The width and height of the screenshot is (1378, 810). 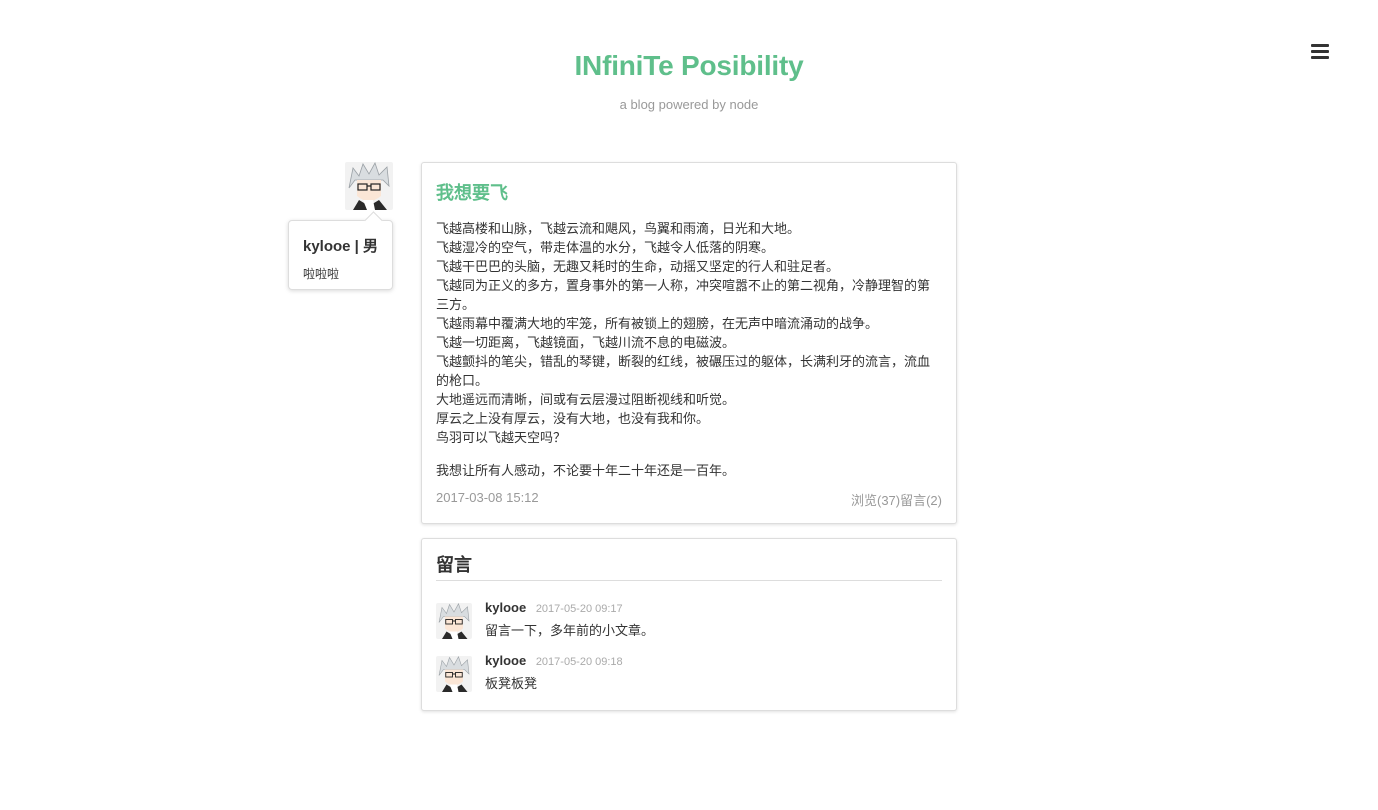 What do you see at coordinates (689, 619) in the screenshot?
I see `comment-item: kylooe 2017-05-20 09:17 留言一下，多年前的小文章。` at bounding box center [689, 619].